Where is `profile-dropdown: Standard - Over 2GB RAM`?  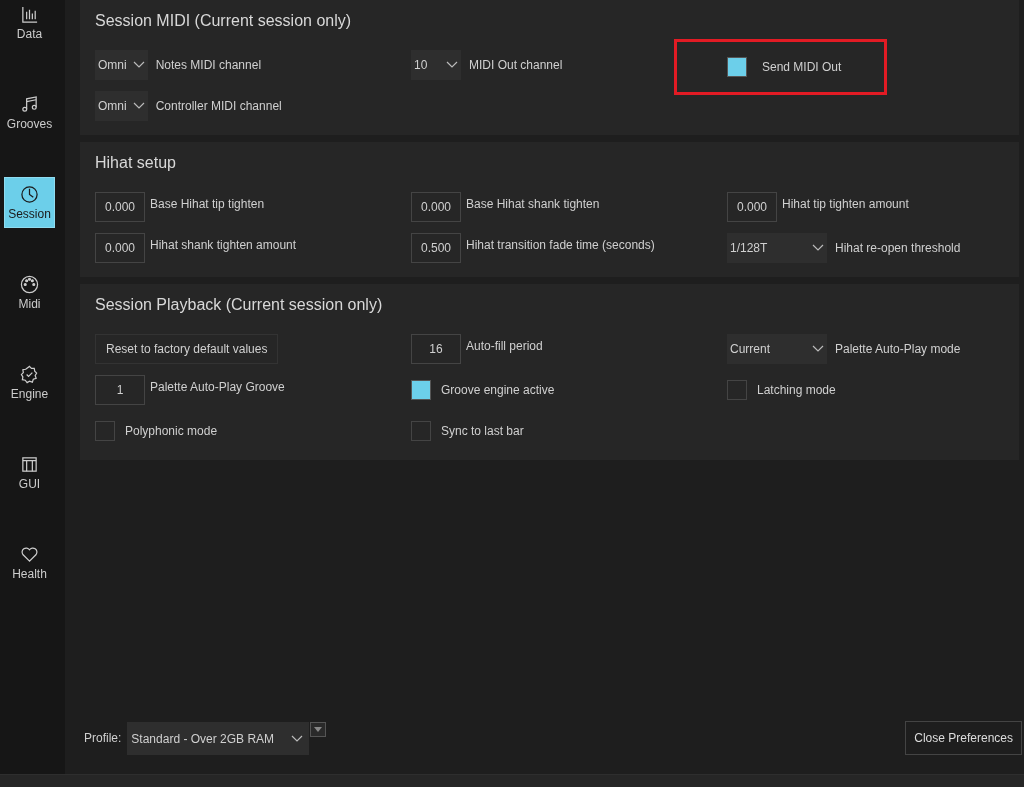 profile-dropdown: Standard - Over 2GB RAM is located at coordinates (218, 738).